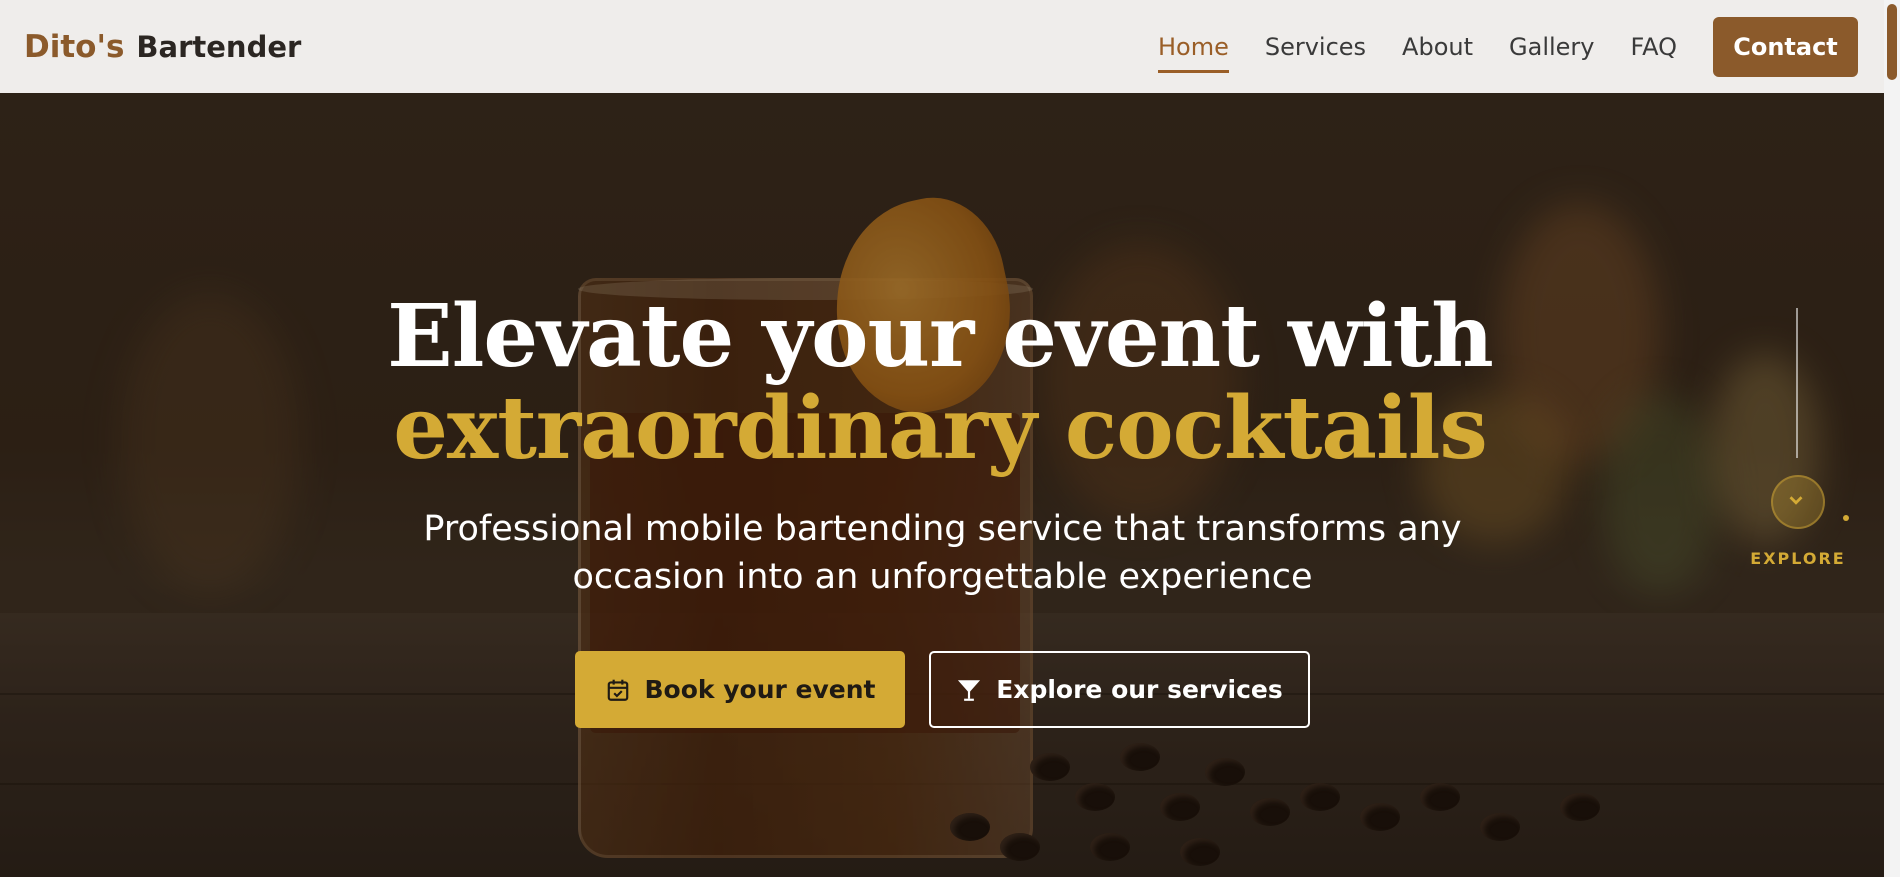 The width and height of the screenshot is (1900, 877). I want to click on book-event-label: Book your event, so click(760, 689).